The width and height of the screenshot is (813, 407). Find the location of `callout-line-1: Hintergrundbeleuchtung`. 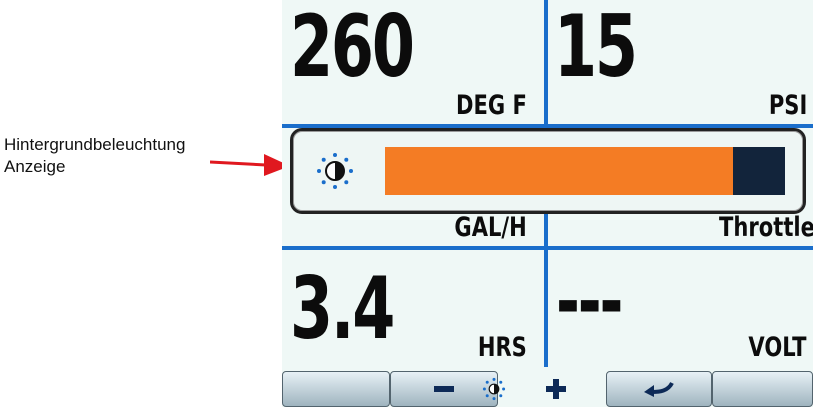

callout-line-1: Hintergrundbeleuchtung is located at coordinates (95, 144).